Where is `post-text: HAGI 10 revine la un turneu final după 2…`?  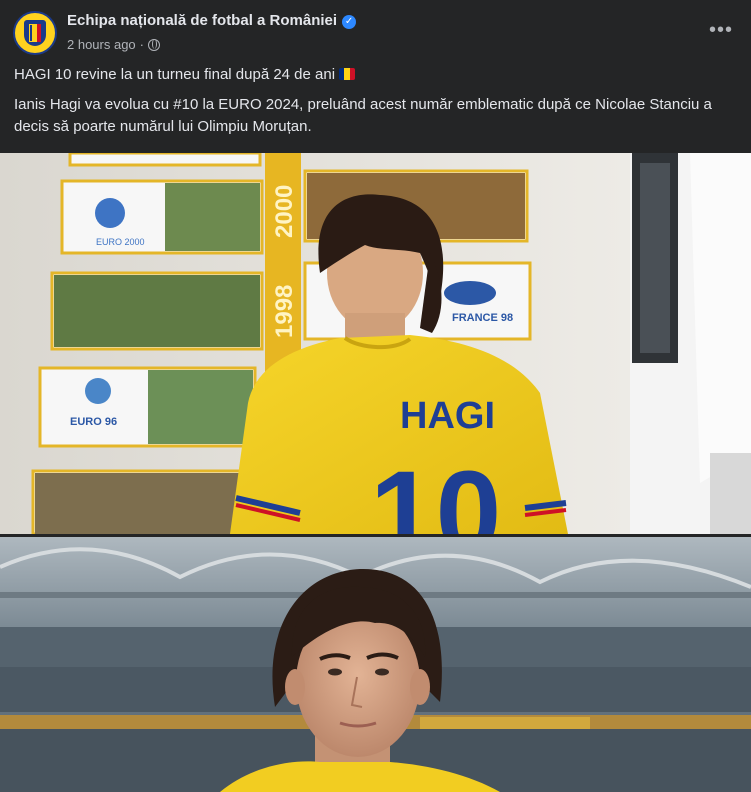 post-text: HAGI 10 revine la un turneu final după 2… is located at coordinates (376, 105).